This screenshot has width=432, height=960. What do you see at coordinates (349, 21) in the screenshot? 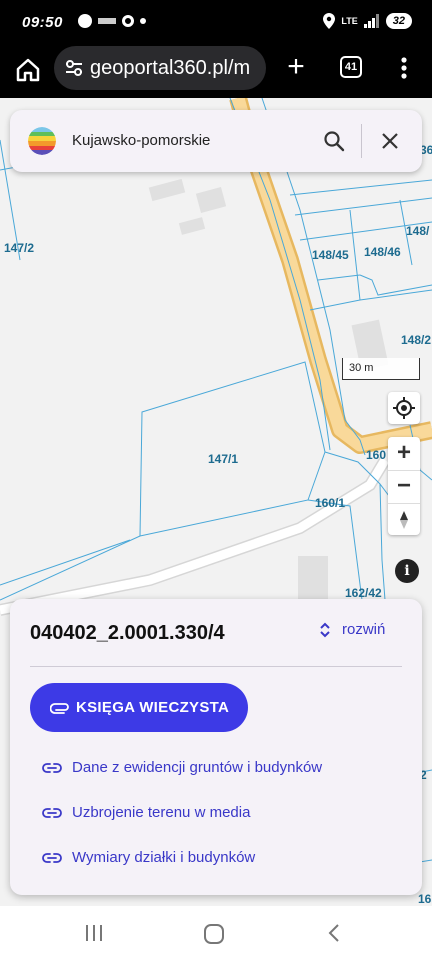
I see `network-type: LTE` at bounding box center [349, 21].